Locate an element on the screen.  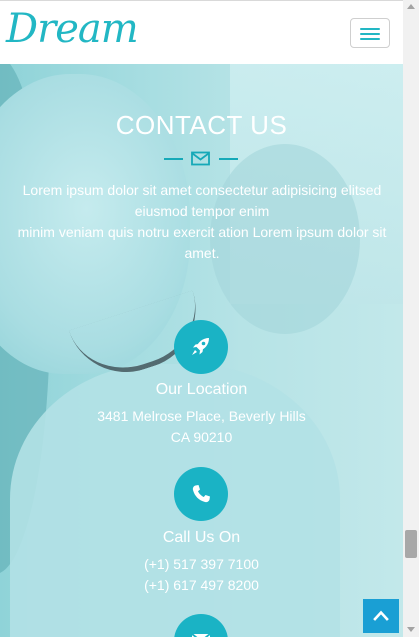
page-scrollbar is located at coordinates (411, 318).